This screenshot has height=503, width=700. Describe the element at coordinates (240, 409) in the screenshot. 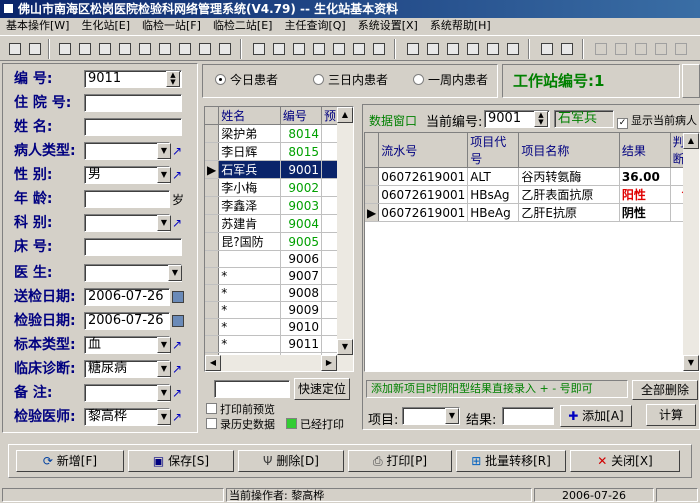

I see `print-preview-checkbox: 打印前预览` at that location.